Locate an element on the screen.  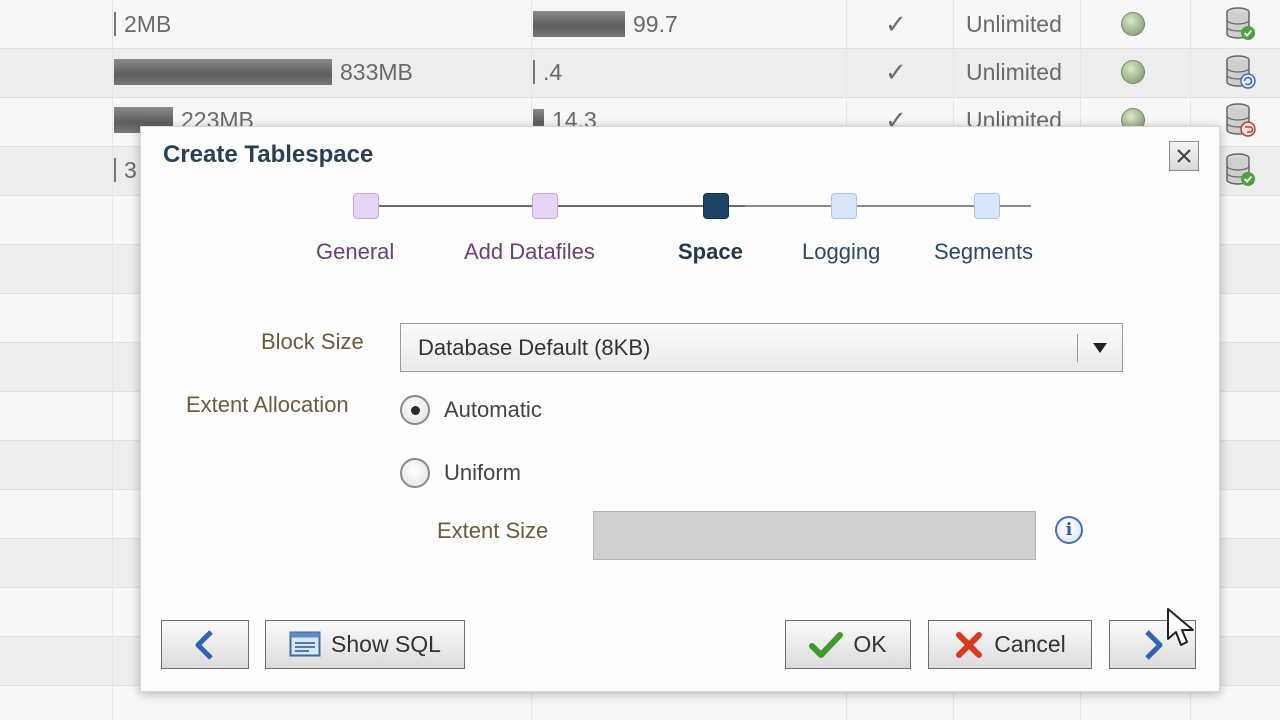
size-cell: 2MB is located at coordinates (142, 24).